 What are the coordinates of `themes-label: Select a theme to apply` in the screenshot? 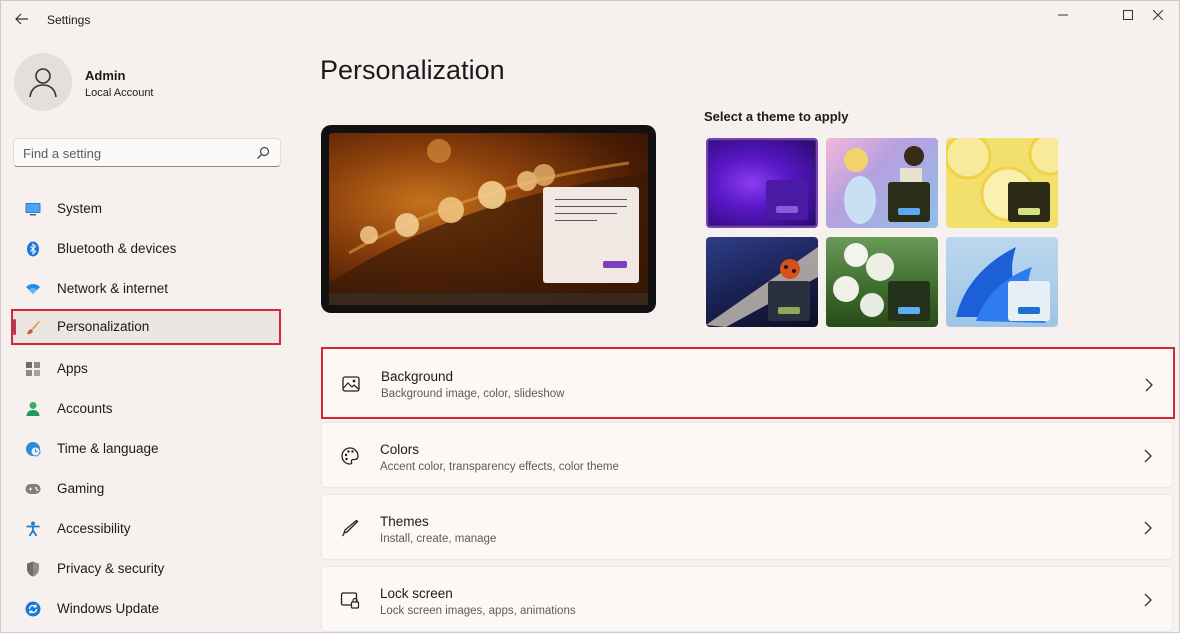 It's located at (776, 116).